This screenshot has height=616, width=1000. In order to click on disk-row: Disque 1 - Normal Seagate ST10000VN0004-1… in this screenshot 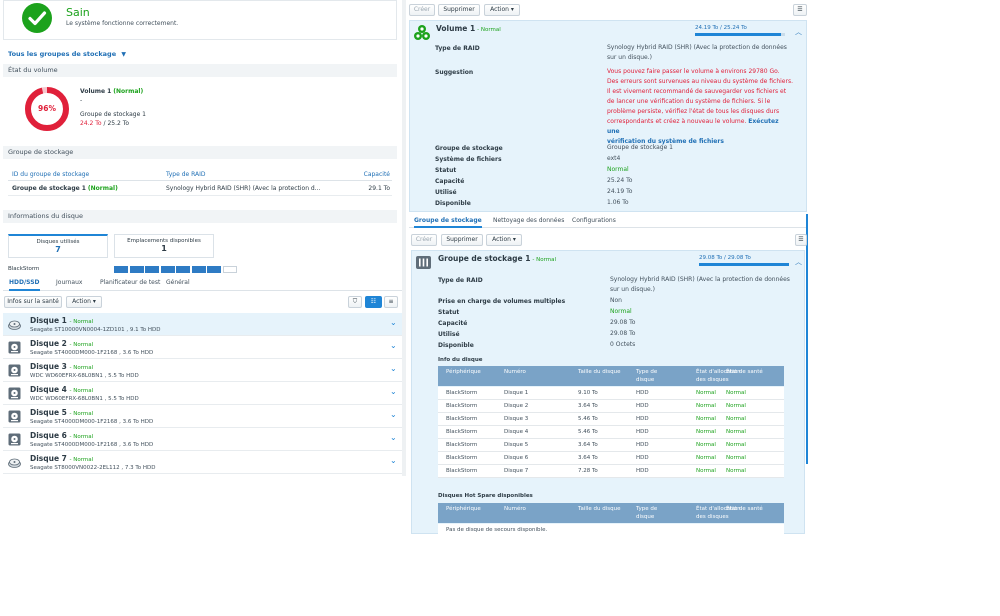, I will do `click(202, 324)`.